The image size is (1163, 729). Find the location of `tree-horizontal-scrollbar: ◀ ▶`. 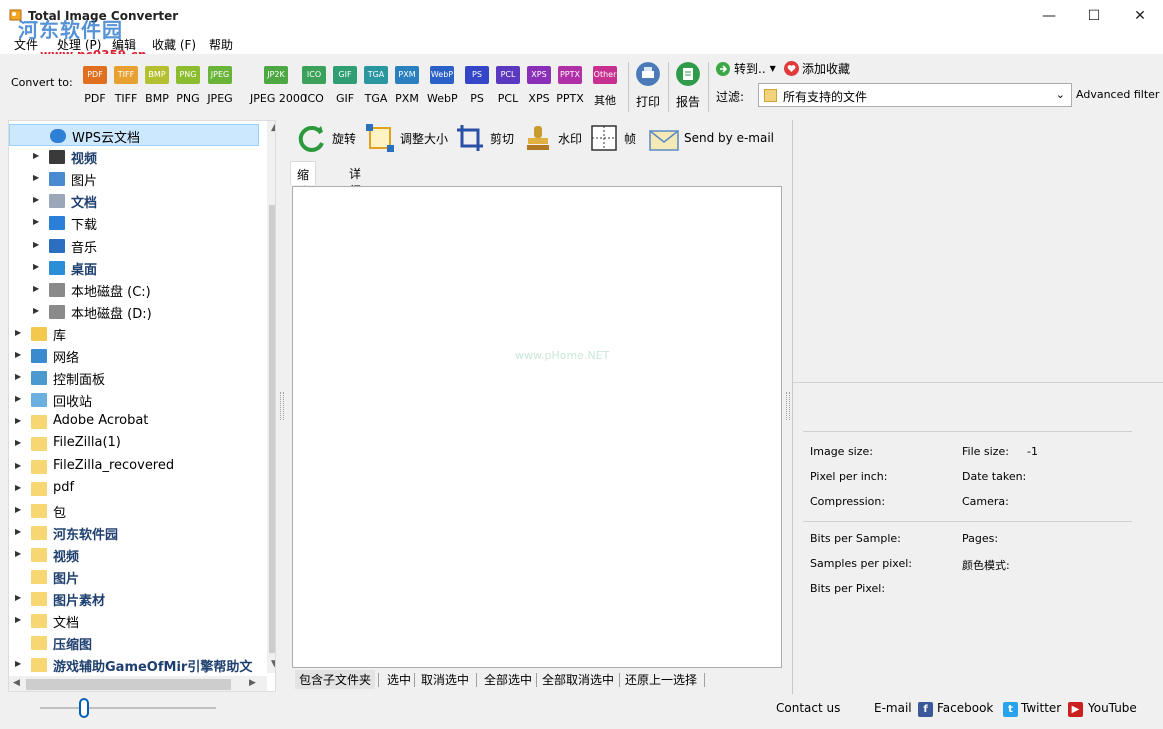

tree-horizontal-scrollbar: ◀ ▶ is located at coordinates (138, 683).